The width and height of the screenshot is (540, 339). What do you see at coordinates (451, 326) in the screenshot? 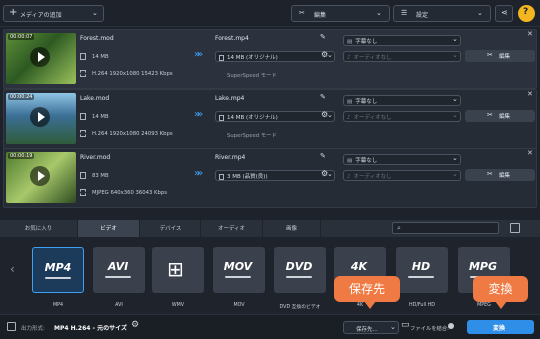
I see `merge-toggle` at bounding box center [451, 326].